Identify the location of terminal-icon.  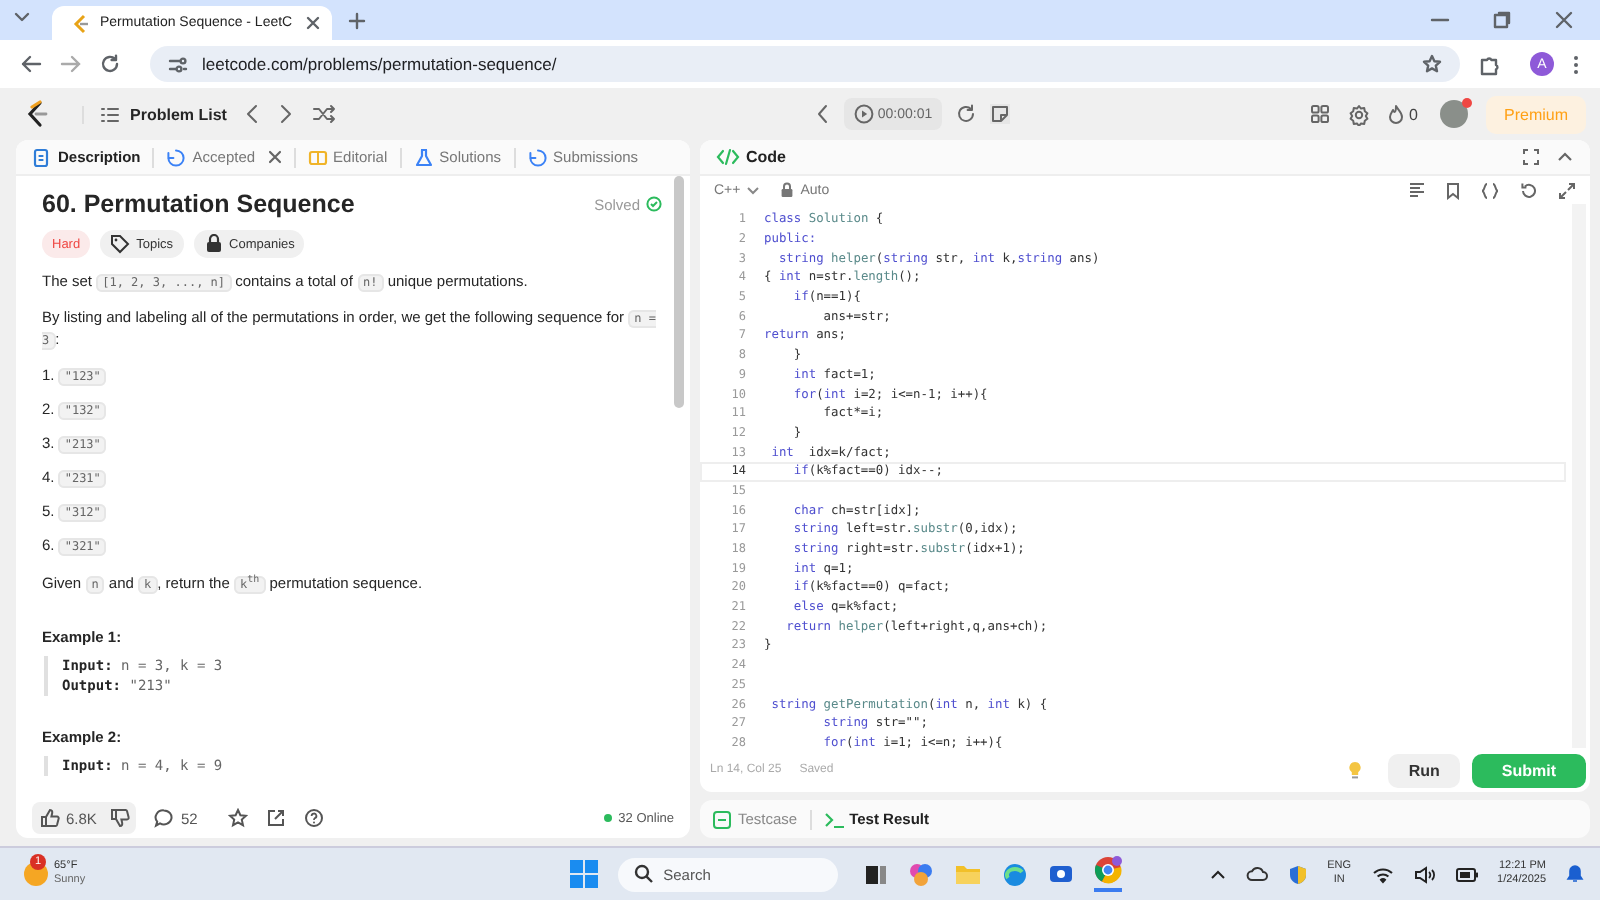
(833, 819).